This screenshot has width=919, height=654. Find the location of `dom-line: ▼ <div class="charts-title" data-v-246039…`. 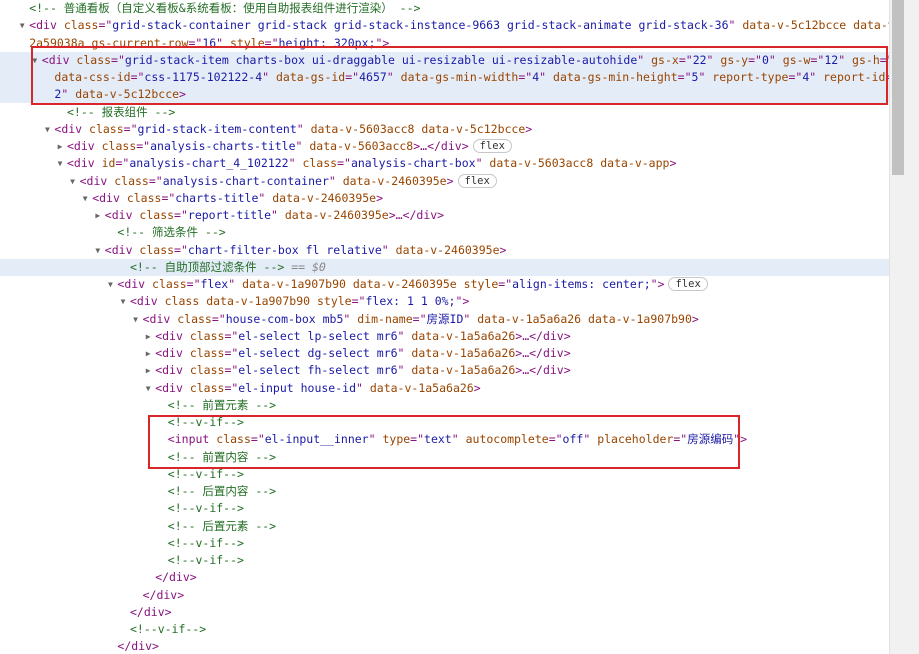

dom-line: ▼ <div class="charts-title" data-v-246039… is located at coordinates (444, 198).